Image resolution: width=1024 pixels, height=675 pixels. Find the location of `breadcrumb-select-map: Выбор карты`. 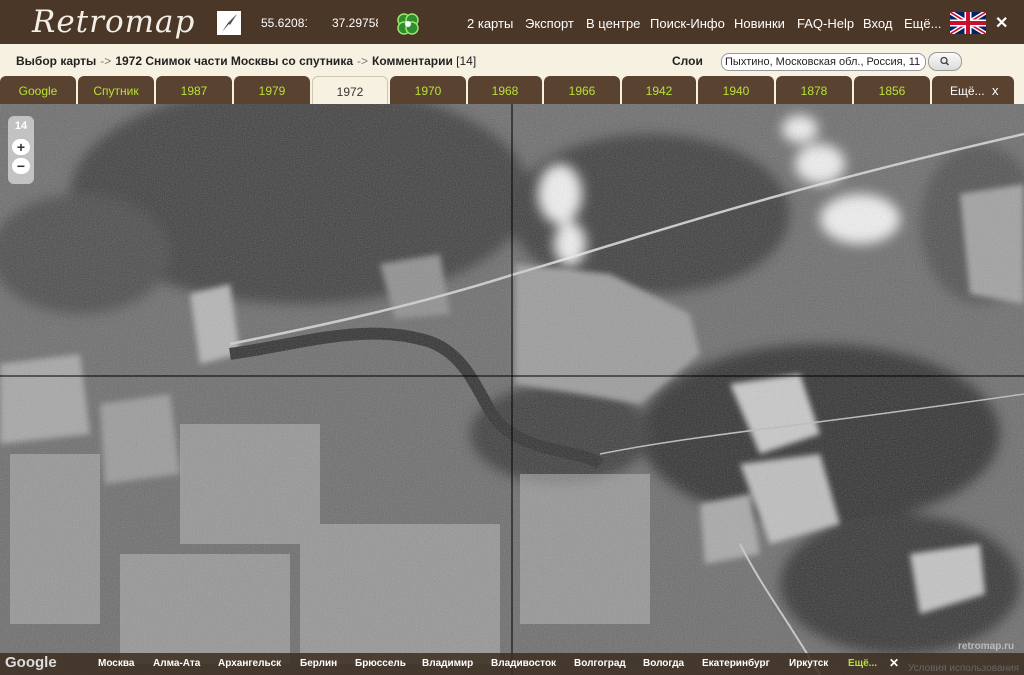

breadcrumb-select-map: Выбор карты is located at coordinates (56, 61).